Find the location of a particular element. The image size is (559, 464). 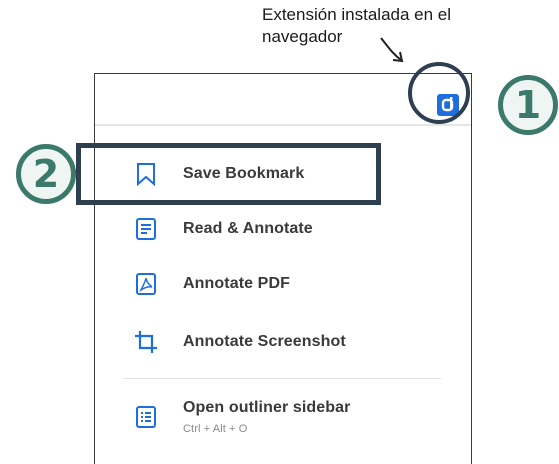

menu-item-label-group: Open outliner sidebar Ctrl + Alt + O is located at coordinates (266, 417).